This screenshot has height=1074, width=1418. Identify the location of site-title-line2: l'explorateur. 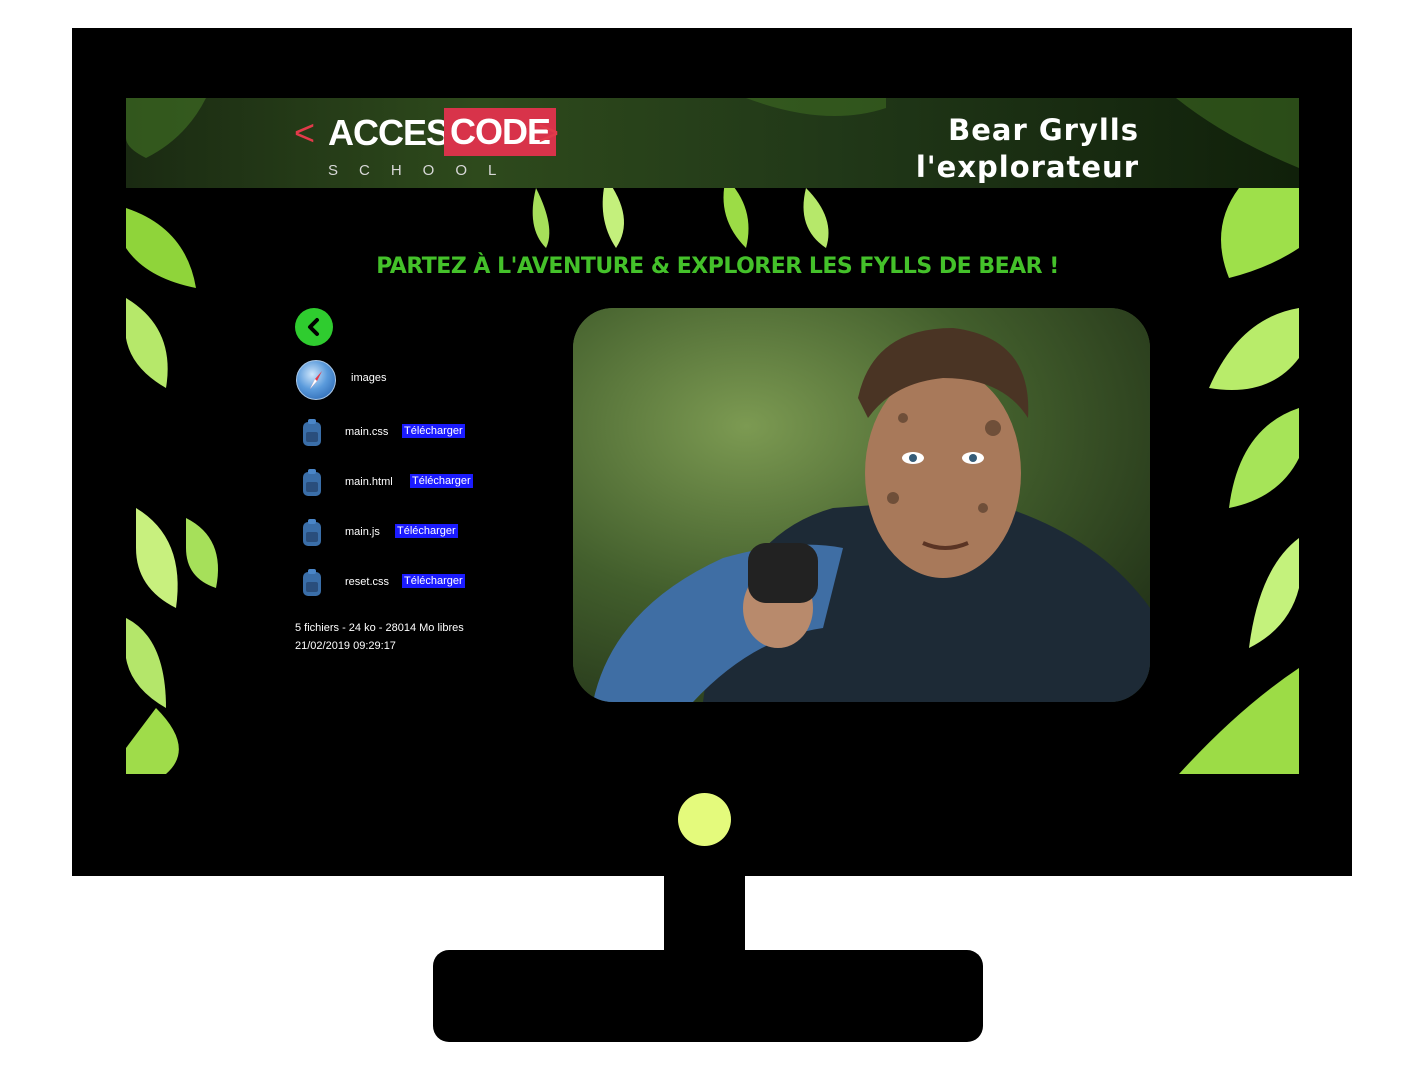
(1027, 167).